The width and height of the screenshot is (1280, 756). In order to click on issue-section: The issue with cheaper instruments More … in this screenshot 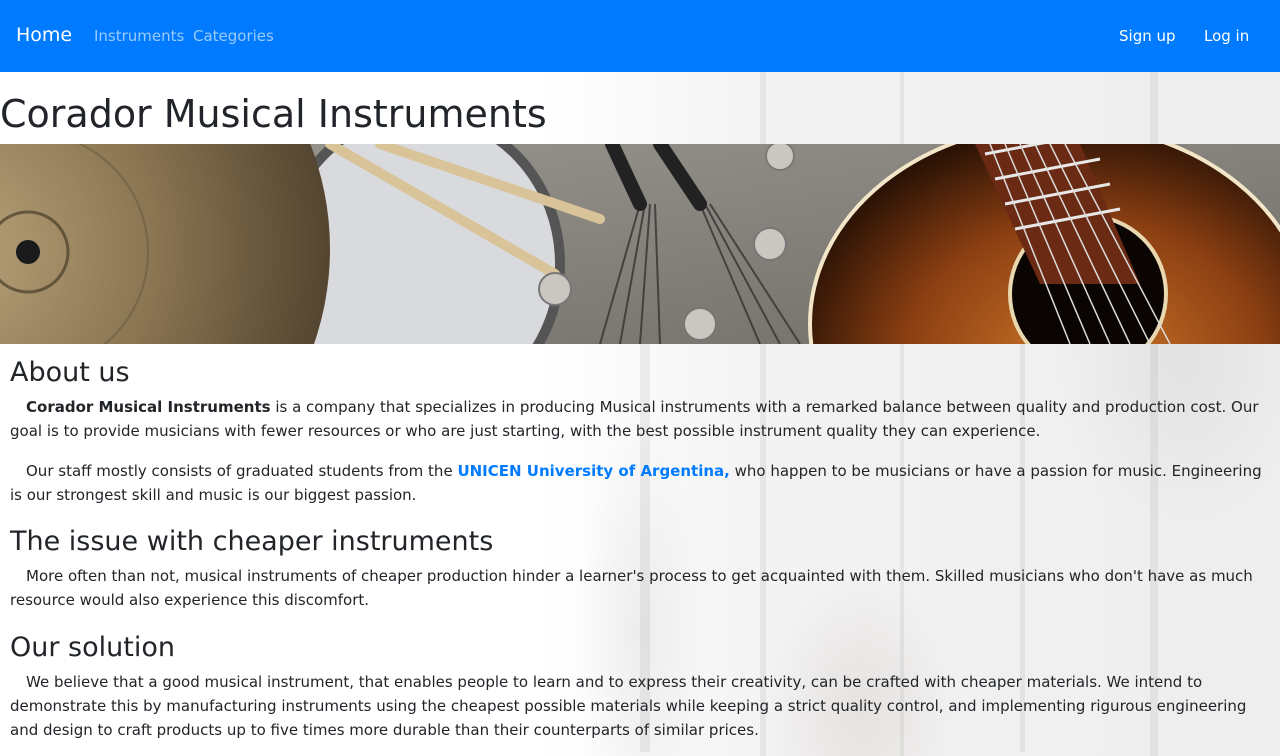, I will do `click(640, 568)`.